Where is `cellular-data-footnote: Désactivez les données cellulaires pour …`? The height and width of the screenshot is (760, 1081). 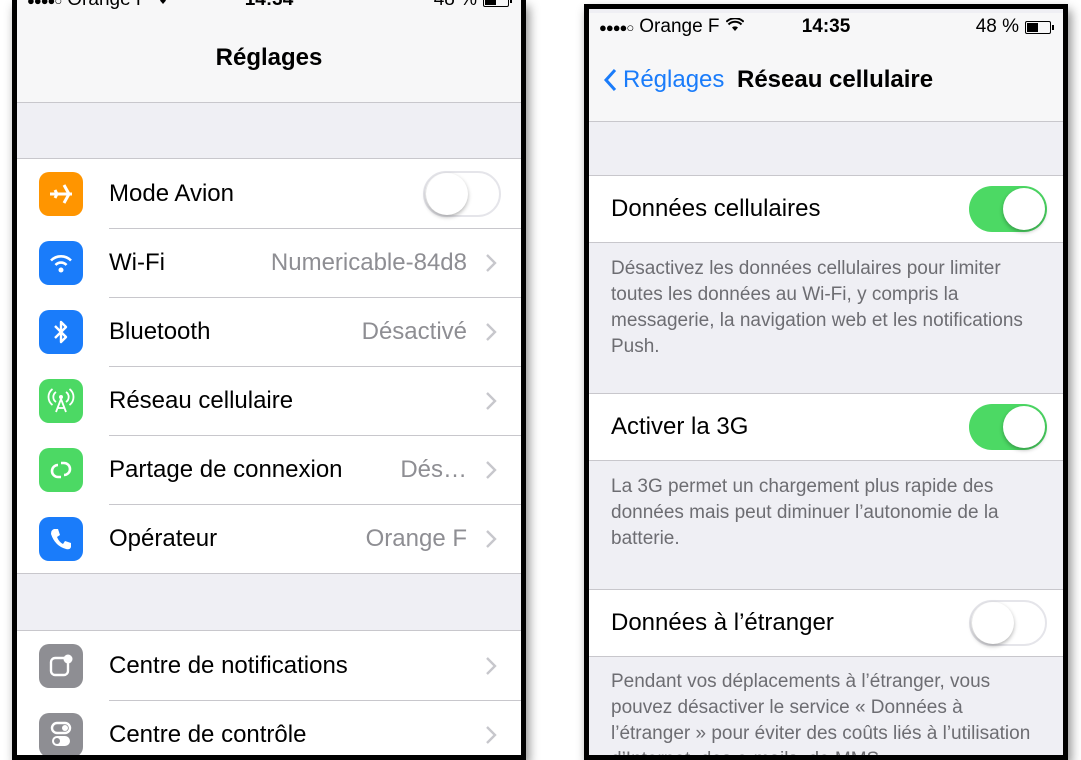 cellular-data-footnote: Désactivez les données cellulaires pour … is located at coordinates (817, 307).